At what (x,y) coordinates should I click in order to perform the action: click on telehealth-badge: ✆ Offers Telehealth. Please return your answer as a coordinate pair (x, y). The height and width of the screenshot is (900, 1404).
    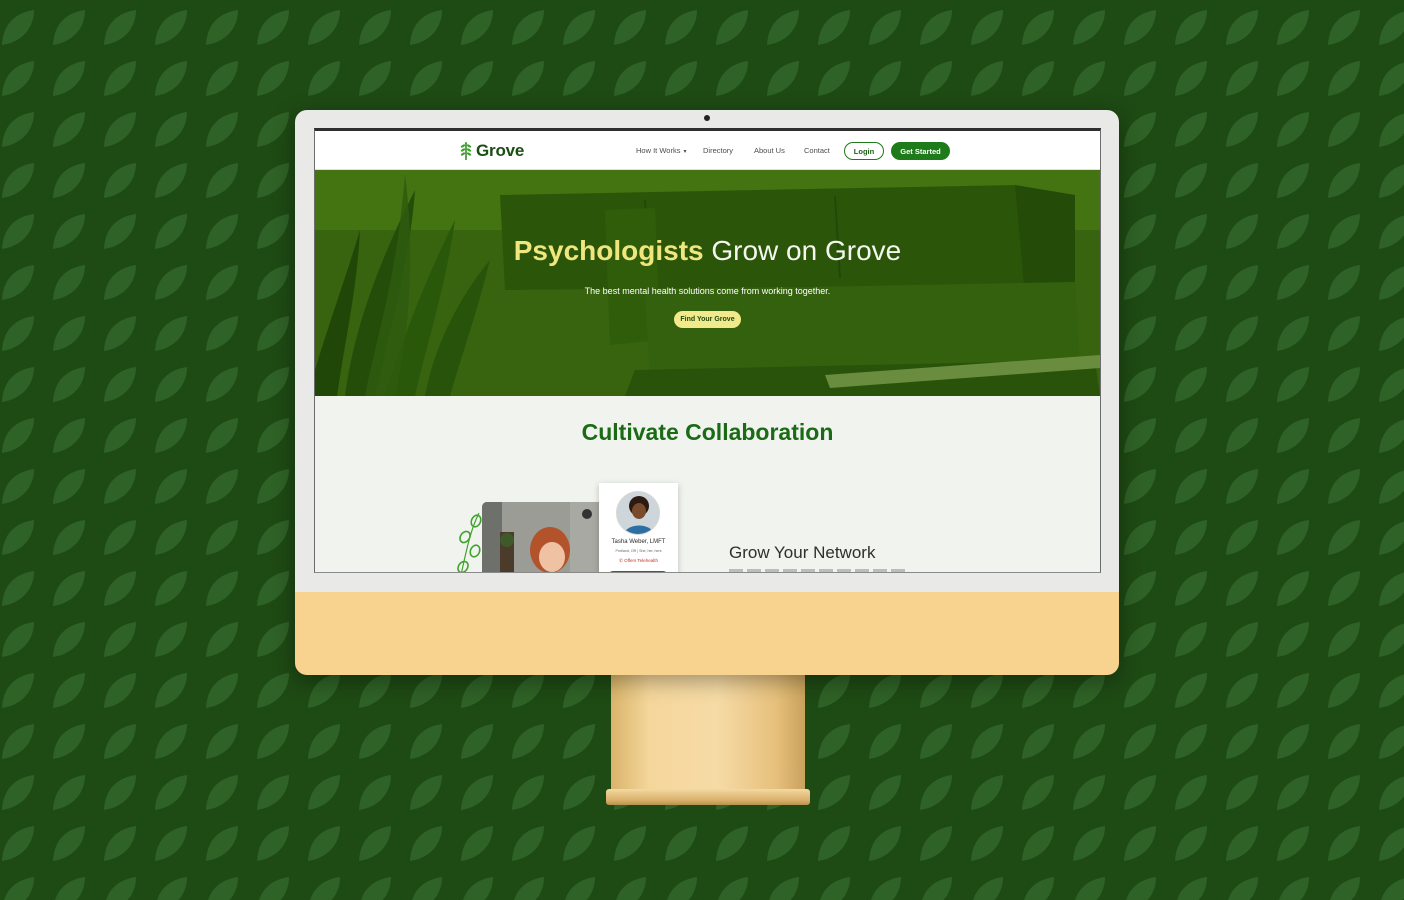
    Looking at the image, I should click on (638, 561).